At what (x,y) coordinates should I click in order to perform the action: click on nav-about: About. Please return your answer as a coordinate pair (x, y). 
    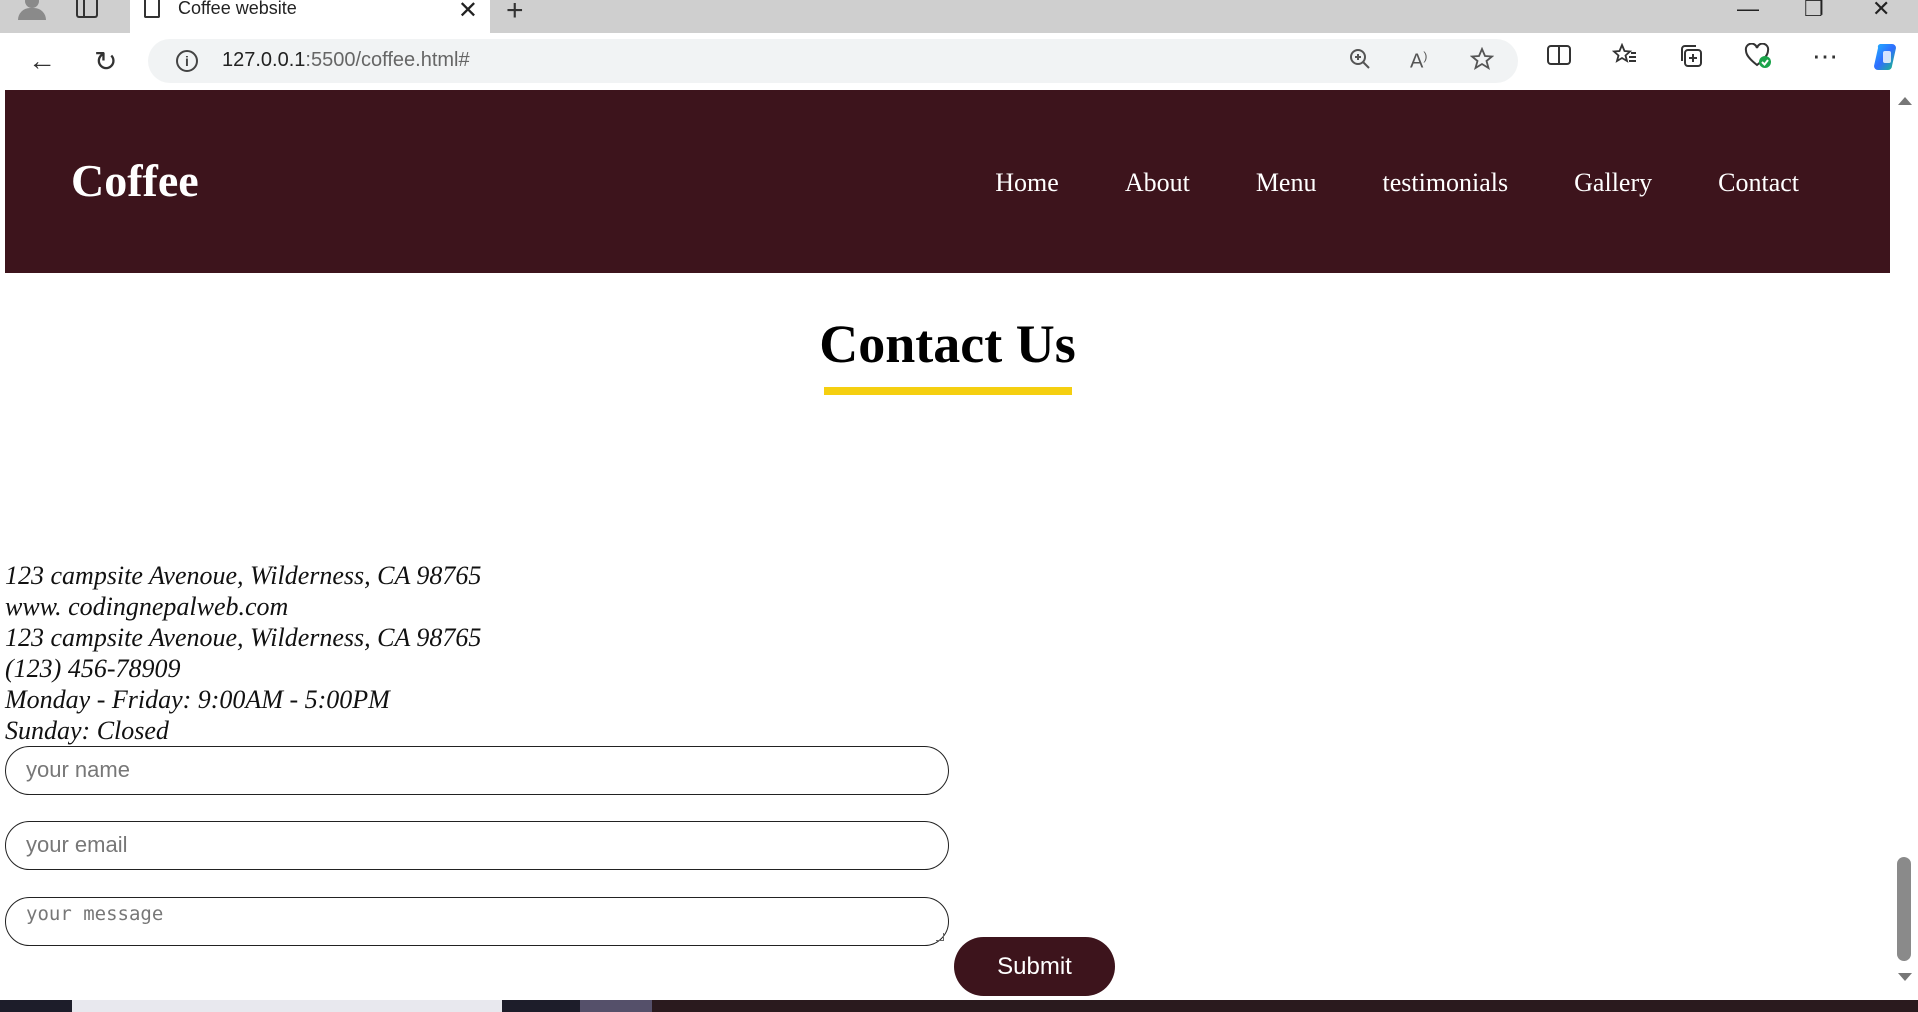
    Looking at the image, I should click on (1157, 183).